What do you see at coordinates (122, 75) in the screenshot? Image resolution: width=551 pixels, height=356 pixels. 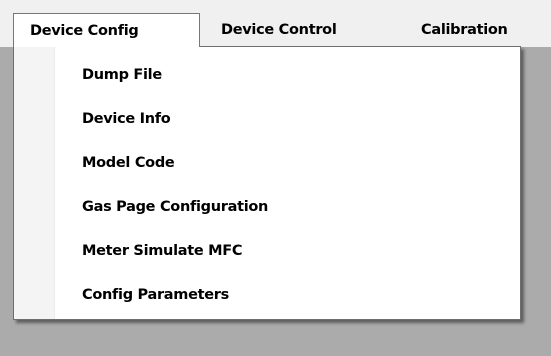 I see `menu-item-dump-file-label: Dump File` at bounding box center [122, 75].